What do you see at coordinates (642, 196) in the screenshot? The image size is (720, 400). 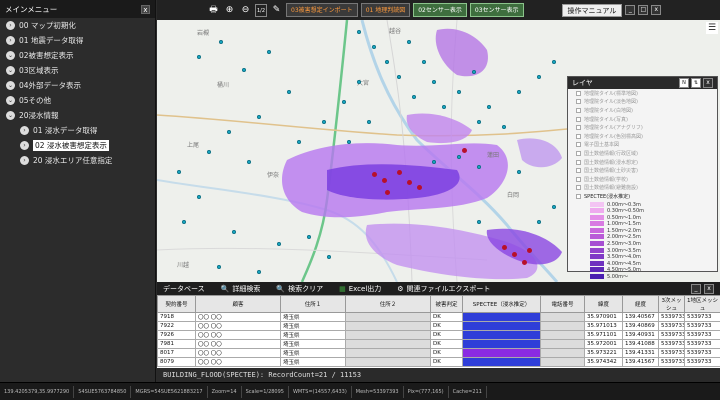 I see `layer-item: SPECTEE(浸水推定)` at bounding box center [642, 196].